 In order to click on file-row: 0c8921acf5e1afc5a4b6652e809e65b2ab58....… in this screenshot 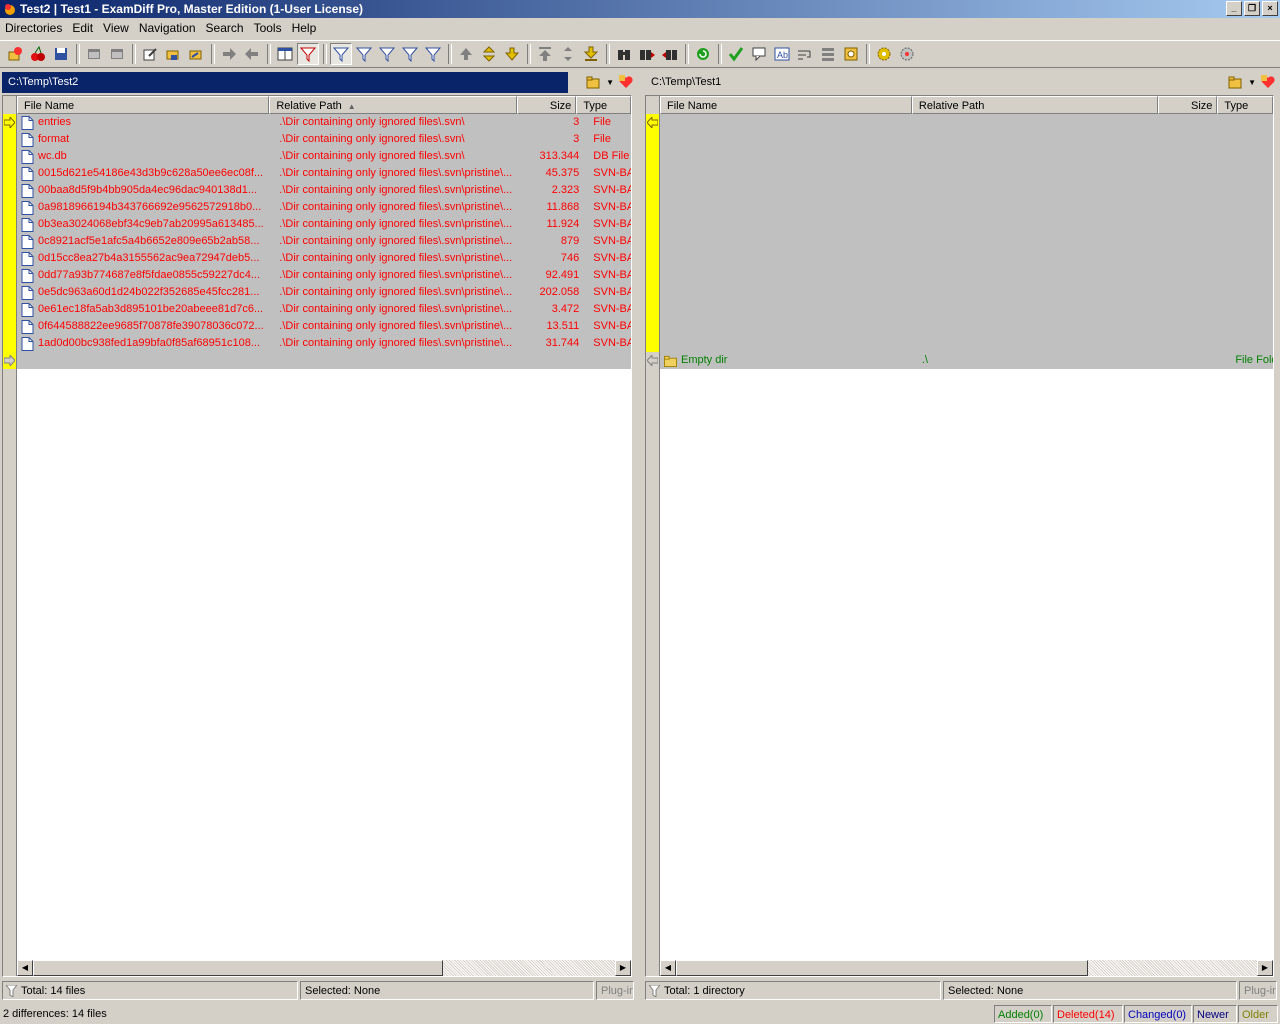, I will do `click(324, 241)`.